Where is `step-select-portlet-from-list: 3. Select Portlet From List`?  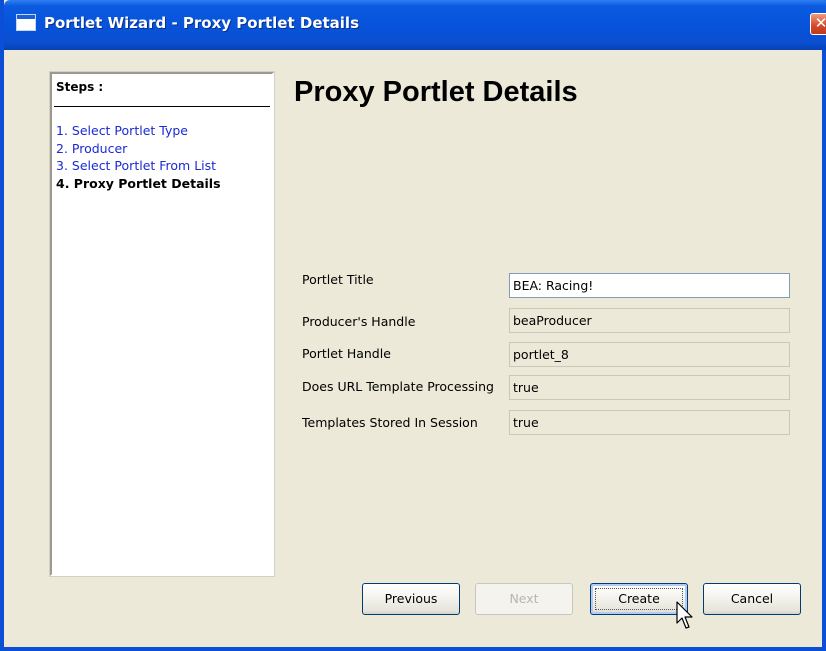
step-select-portlet-from-list: 3. Select Portlet From List is located at coordinates (138, 166).